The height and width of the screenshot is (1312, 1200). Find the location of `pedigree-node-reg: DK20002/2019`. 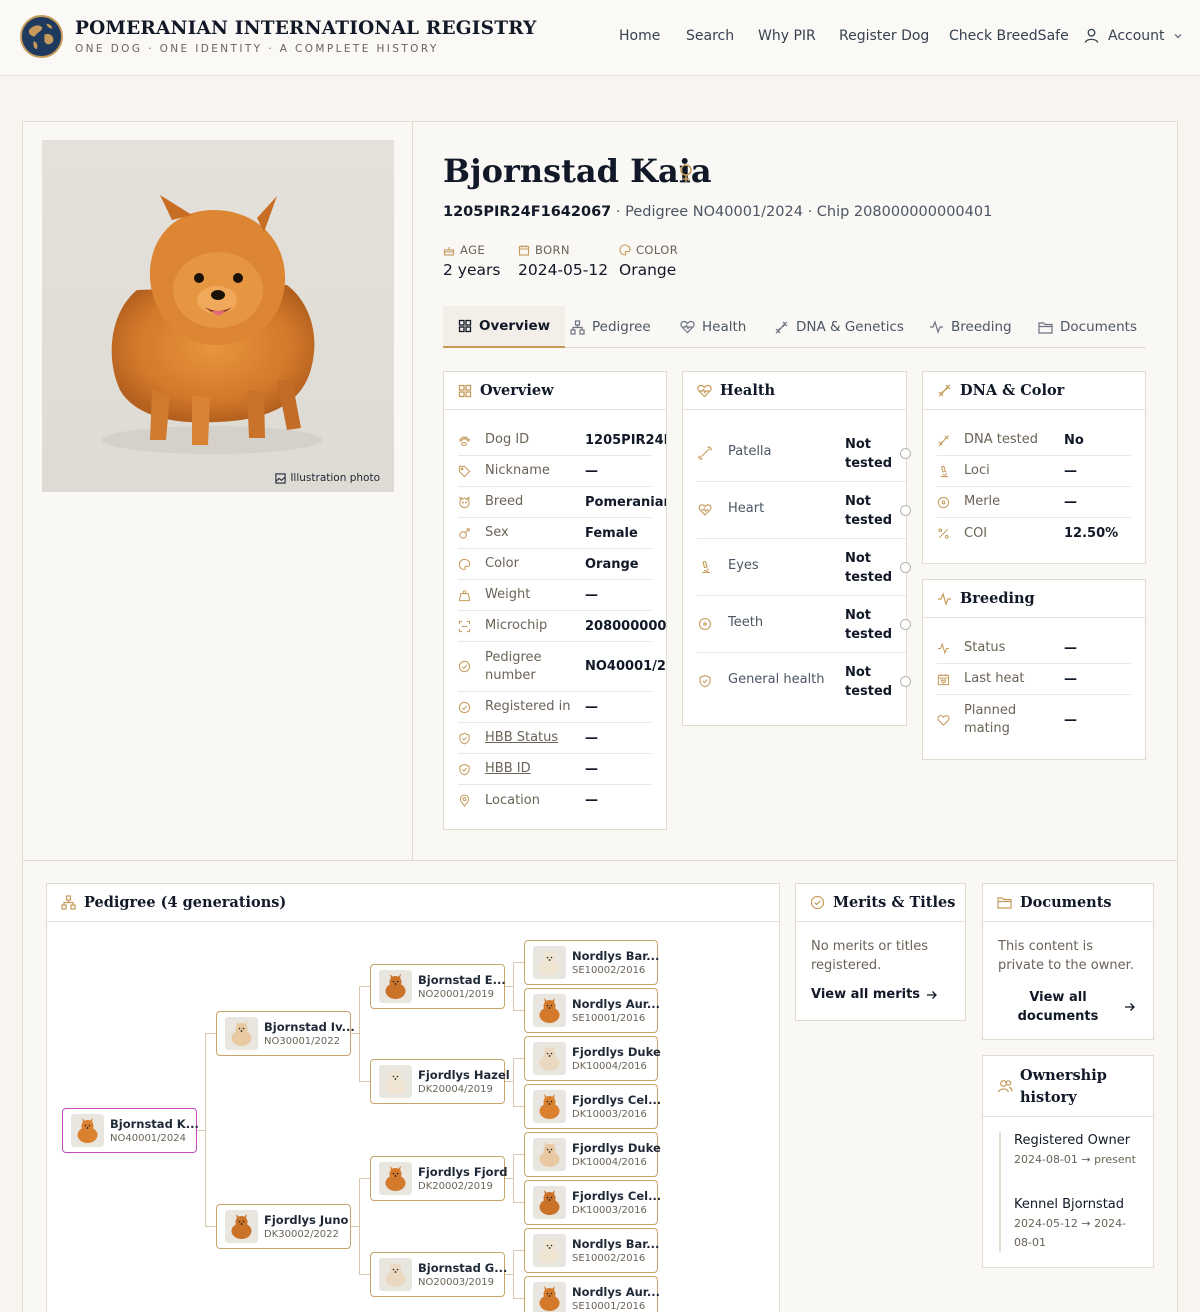

pedigree-node-reg: DK20002/2019 is located at coordinates (455, 1186).